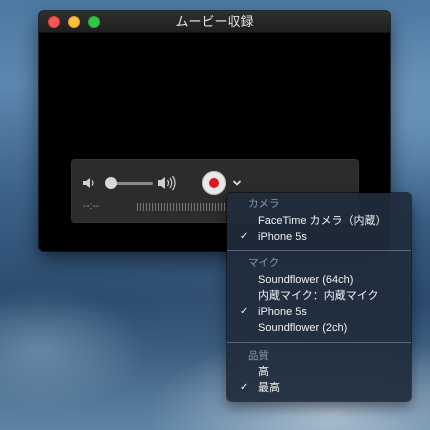 This screenshot has height=430, width=430. I want to click on record-button, so click(214, 183).